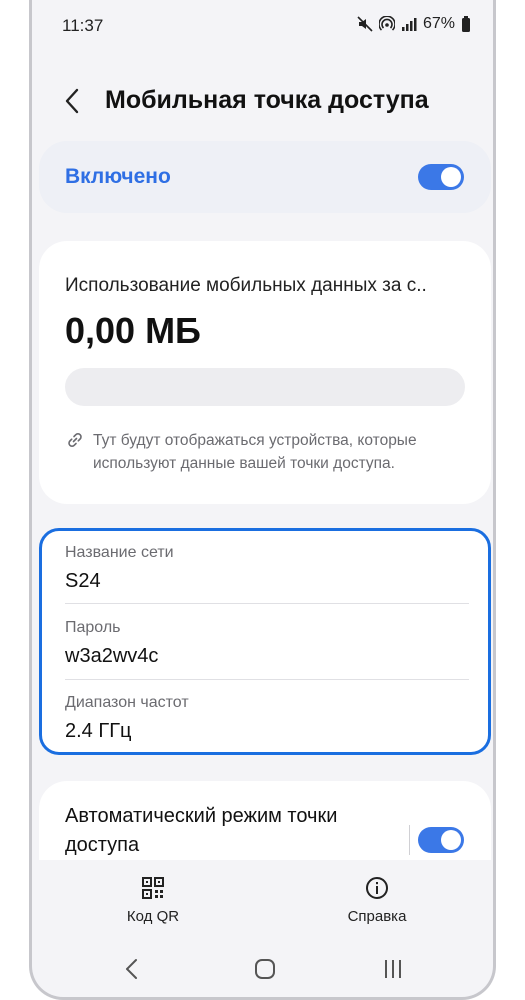  What do you see at coordinates (98, 731) in the screenshot?
I see `band-value: 2.4 ГГц` at bounding box center [98, 731].